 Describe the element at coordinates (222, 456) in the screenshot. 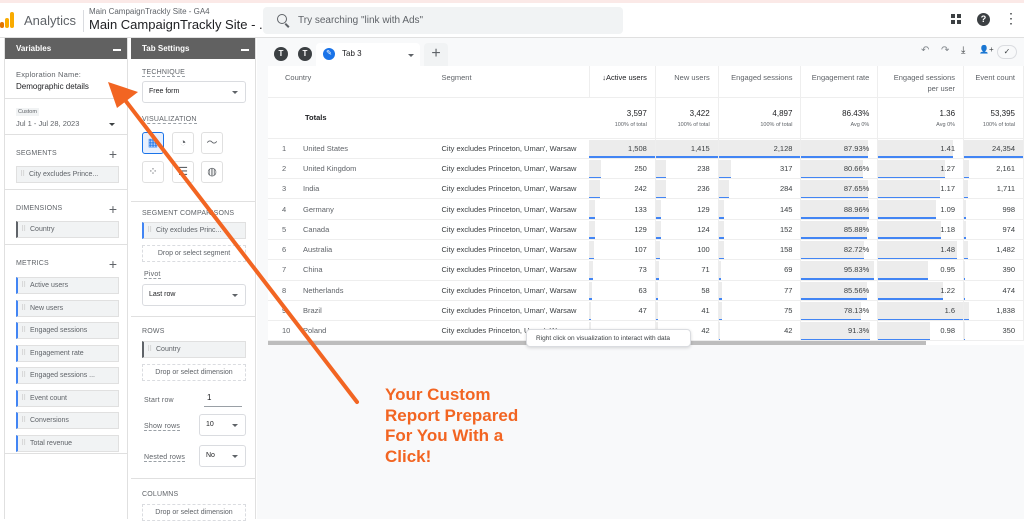

I see `nested-rows-select: No` at that location.